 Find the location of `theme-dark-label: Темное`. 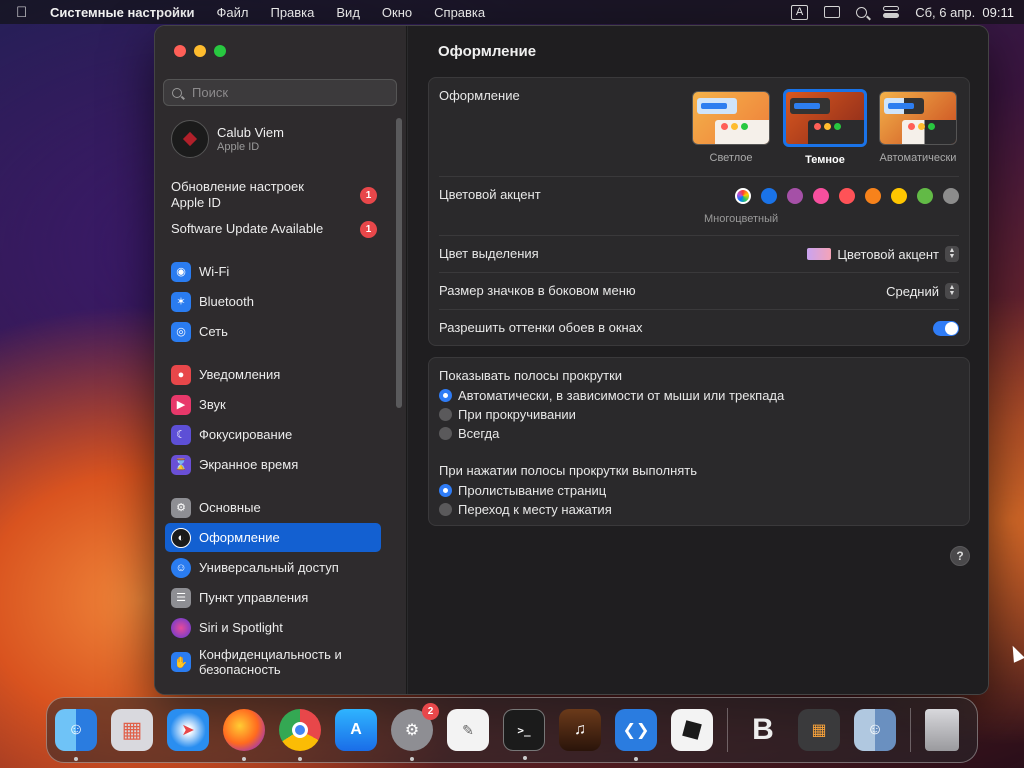

theme-dark-label: Темное is located at coordinates (825, 160).